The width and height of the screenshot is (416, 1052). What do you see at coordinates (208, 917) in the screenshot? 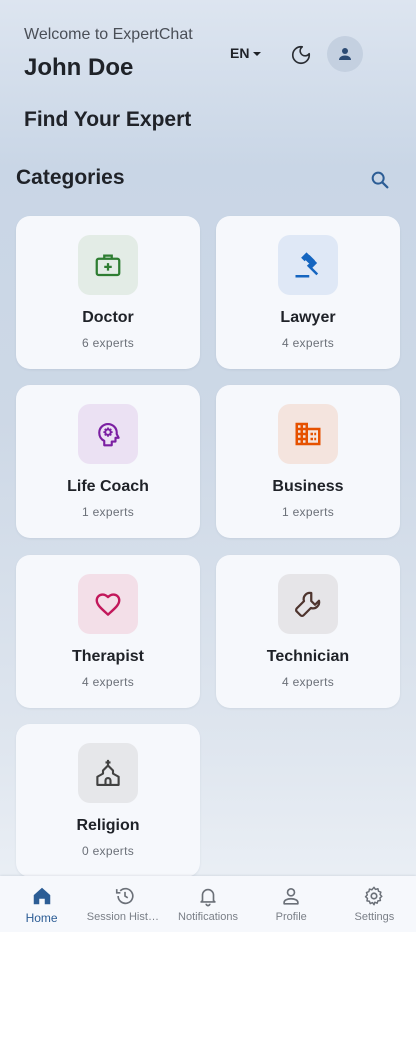
I see `nav-label: Notifications` at bounding box center [208, 917].